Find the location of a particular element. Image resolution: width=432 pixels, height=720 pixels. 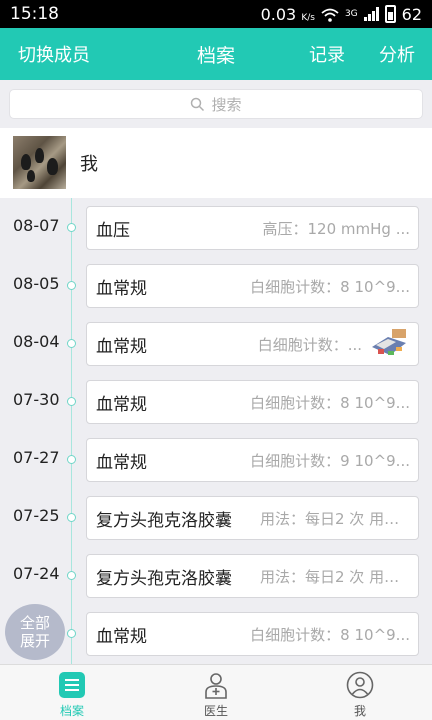

signal-icon is located at coordinates (371, 14).